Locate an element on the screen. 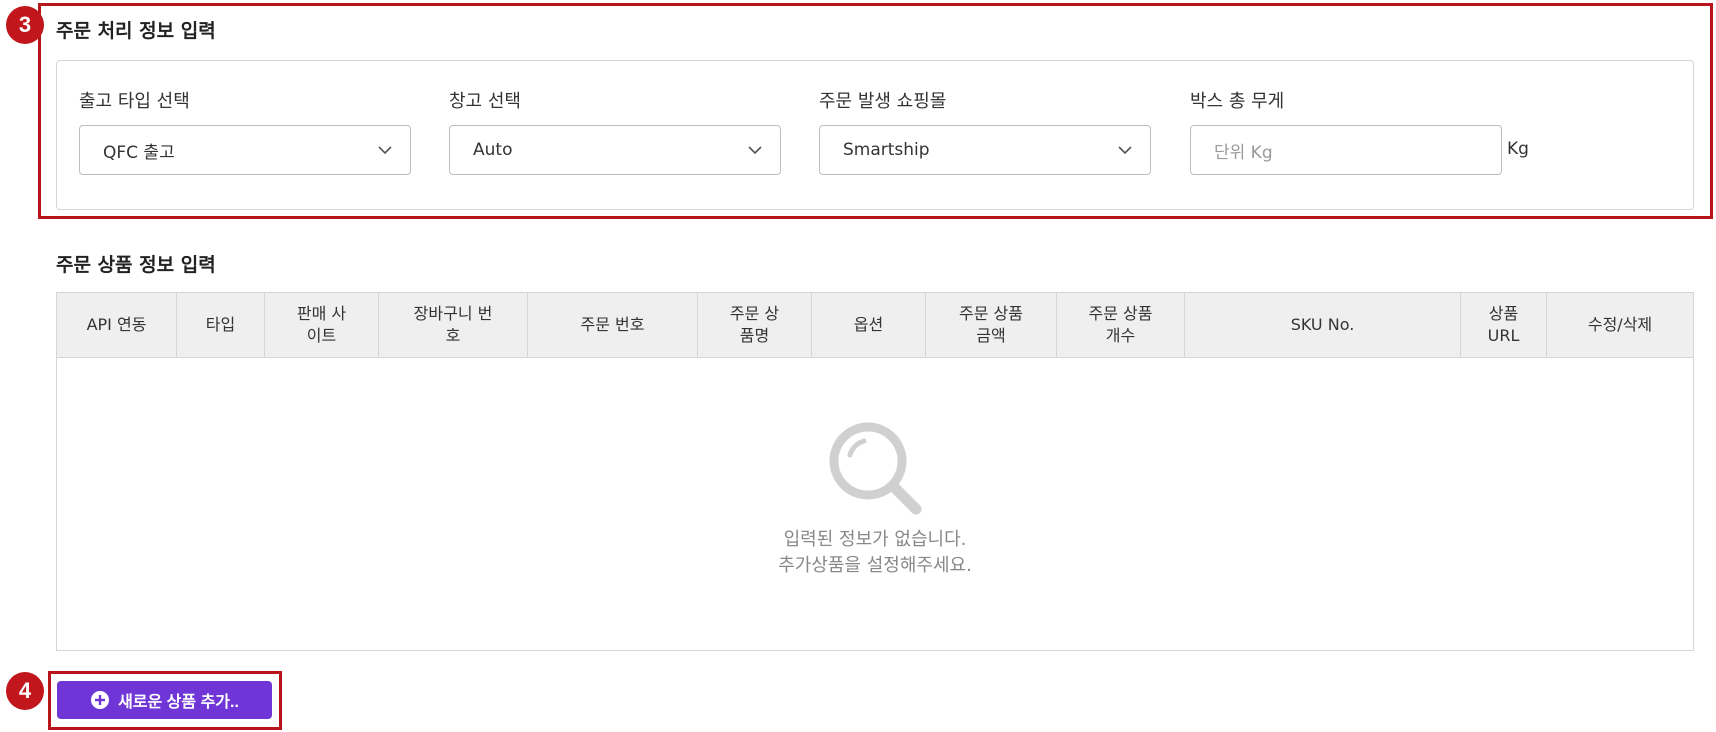  step-3-badge: 3 is located at coordinates (25, 25).